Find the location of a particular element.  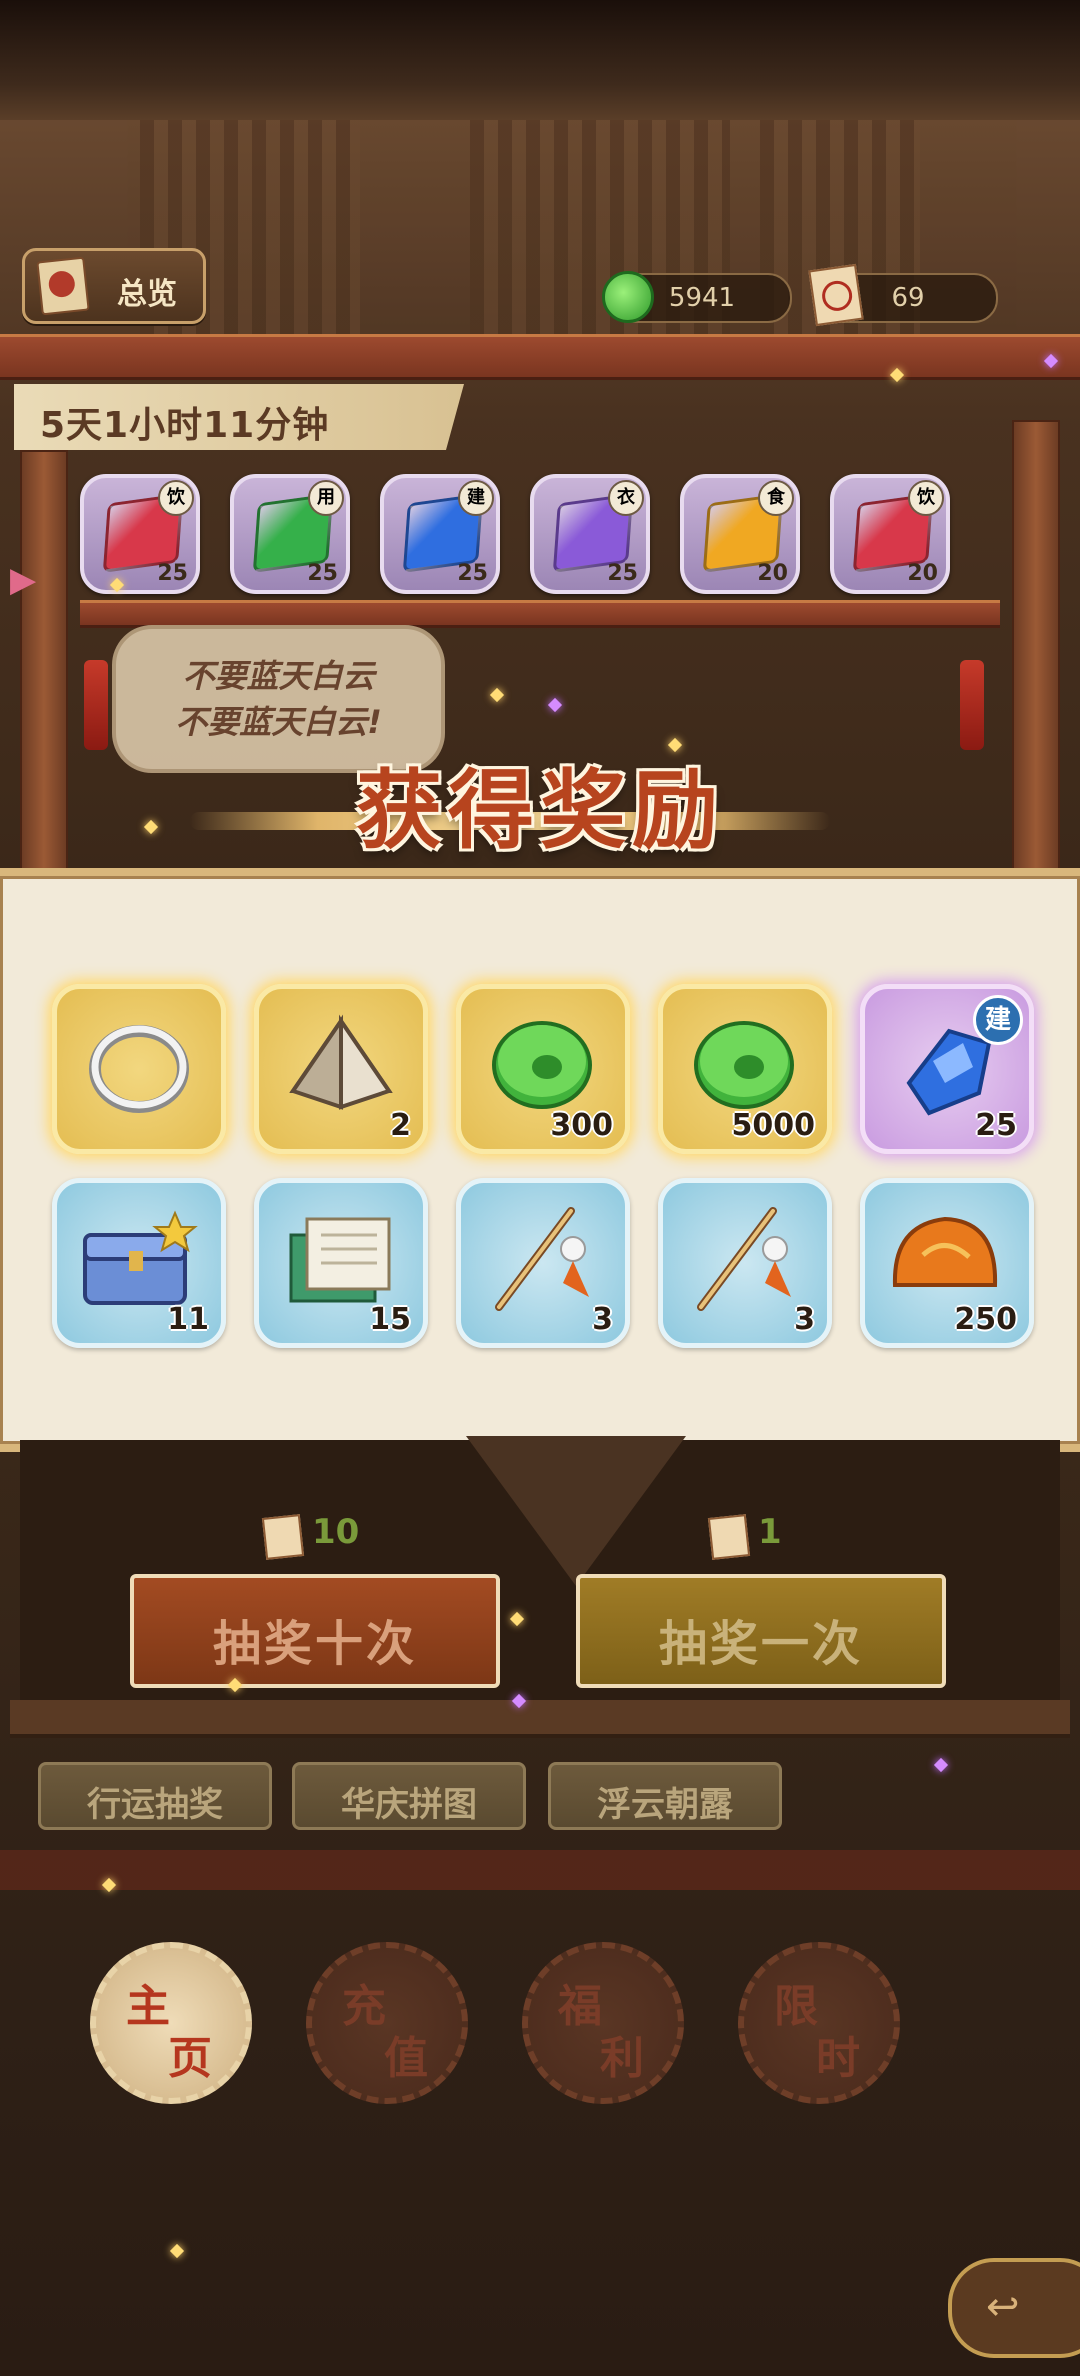

nav-char: 限 is located at coordinates (796, 2006).